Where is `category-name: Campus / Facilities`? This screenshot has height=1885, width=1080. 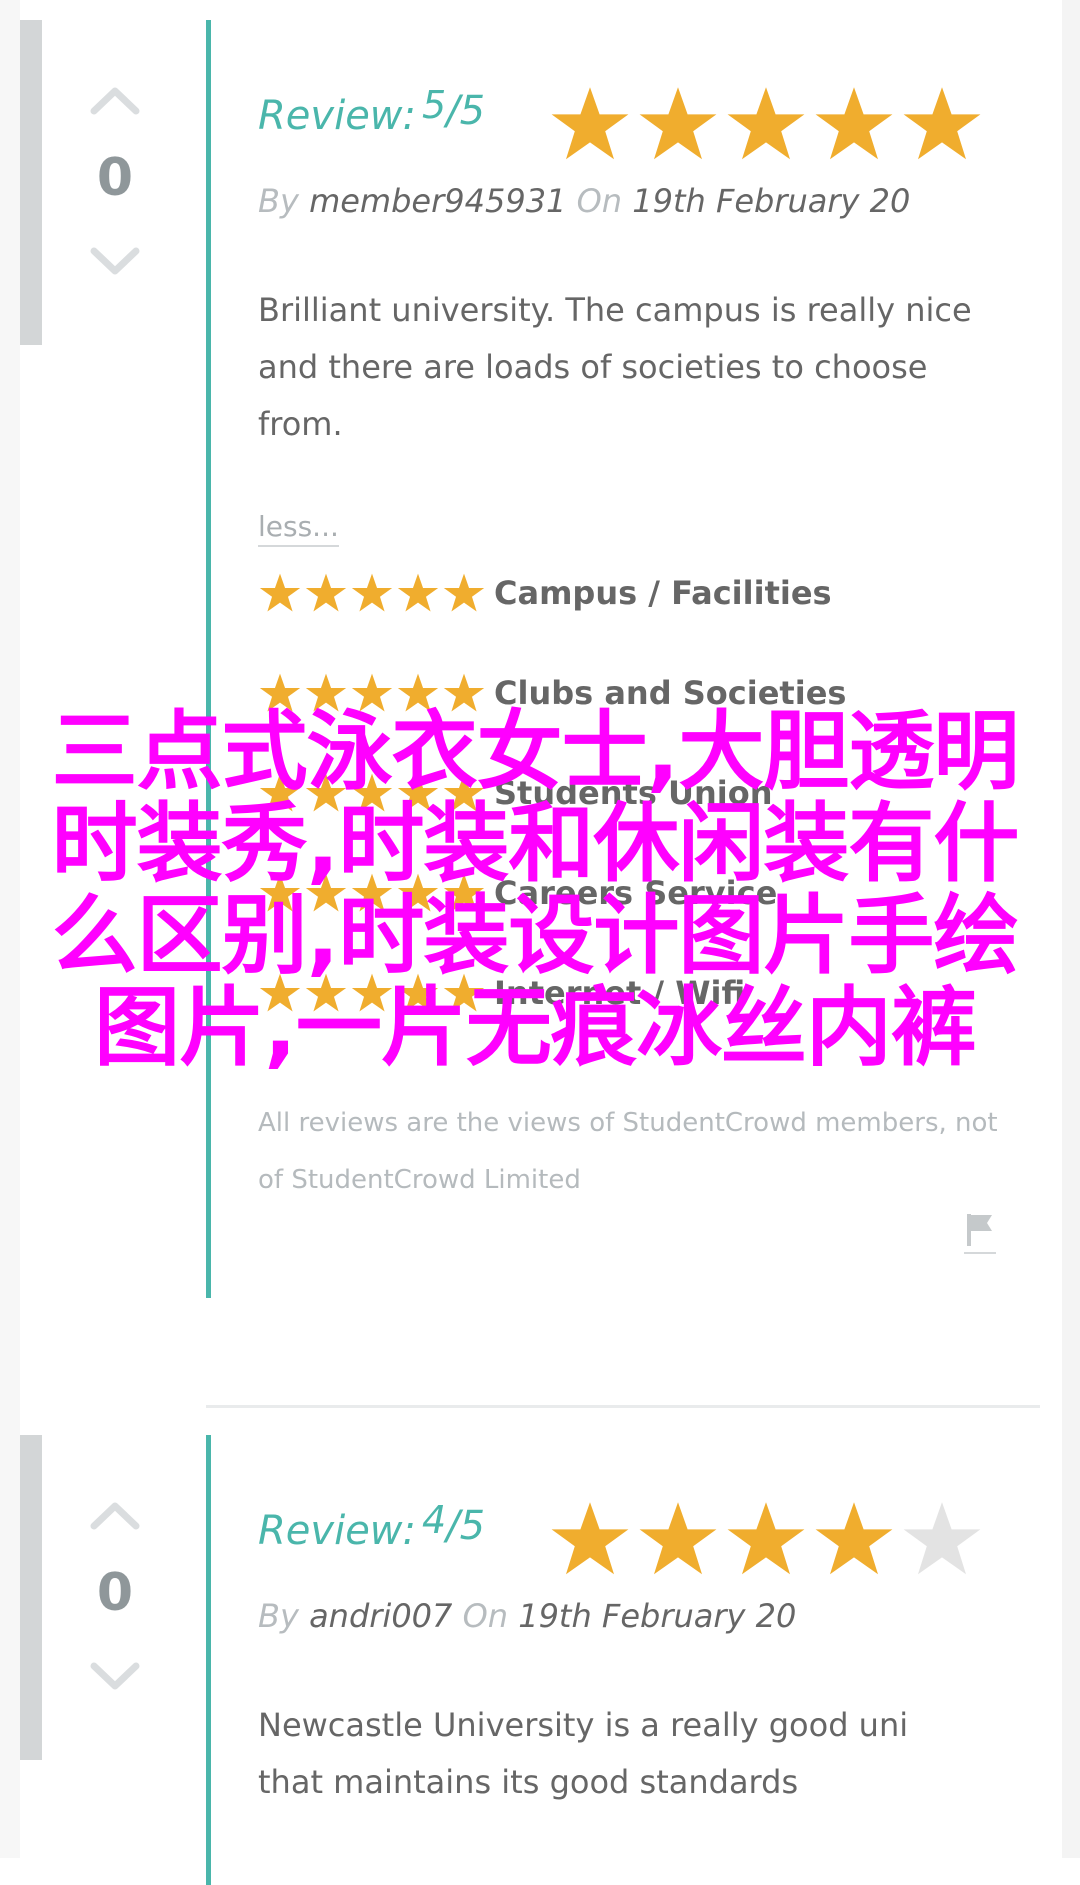
category-name: Campus / Facilities is located at coordinates (663, 593).